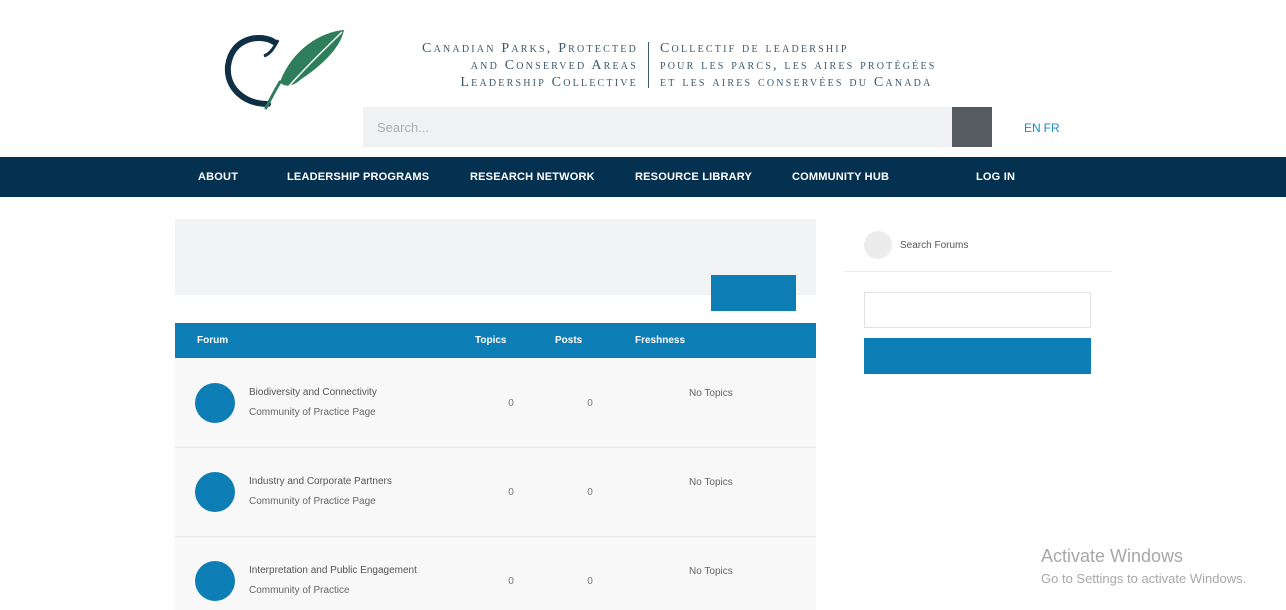 Image resolution: width=1286 pixels, height=610 pixels. Describe the element at coordinates (978, 271) in the screenshot. I see `sidebar-divider` at that location.